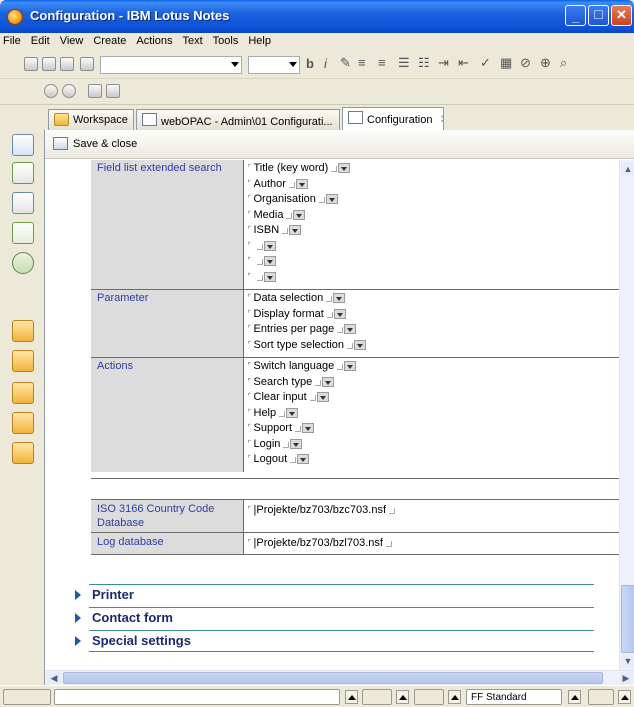 The width and height of the screenshot is (634, 707). Describe the element at coordinates (69, 91) in the screenshot. I see `search-results-icon` at that location.